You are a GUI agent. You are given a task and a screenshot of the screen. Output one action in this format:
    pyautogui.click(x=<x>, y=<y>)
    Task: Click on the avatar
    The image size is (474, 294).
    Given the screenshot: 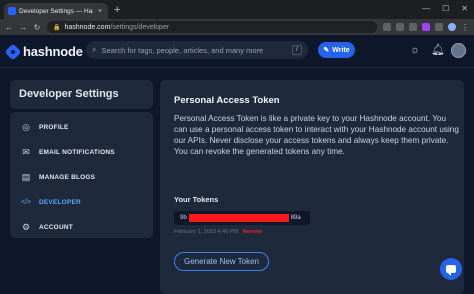 What is the action you would take?
    pyautogui.click(x=458, y=50)
    